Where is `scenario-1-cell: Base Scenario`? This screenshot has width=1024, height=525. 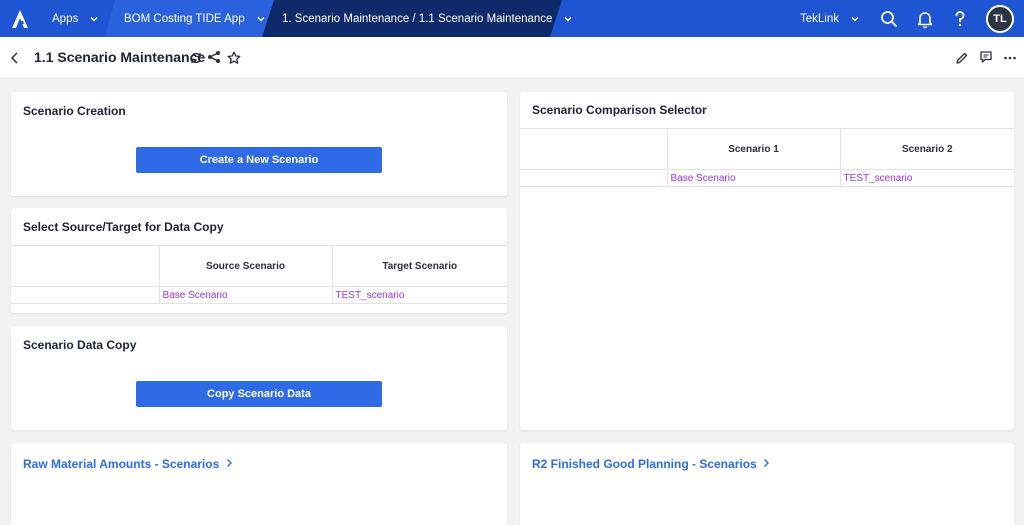 scenario-1-cell: Base Scenario is located at coordinates (753, 178).